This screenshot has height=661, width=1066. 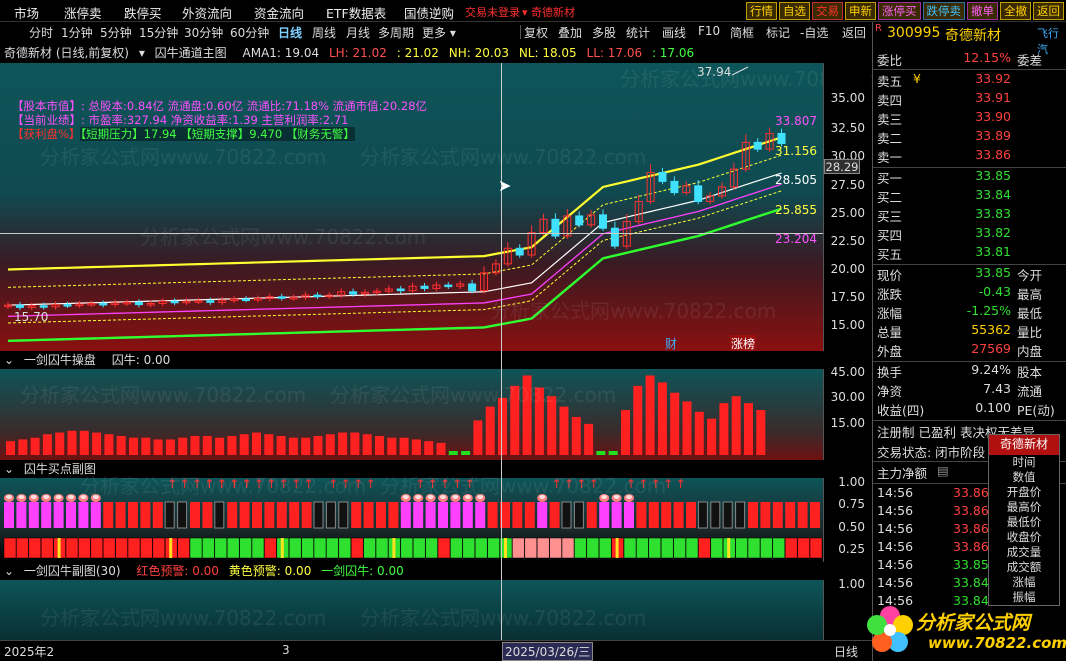 I want to click on popup-item: 最高价, so click(x=1024, y=507).